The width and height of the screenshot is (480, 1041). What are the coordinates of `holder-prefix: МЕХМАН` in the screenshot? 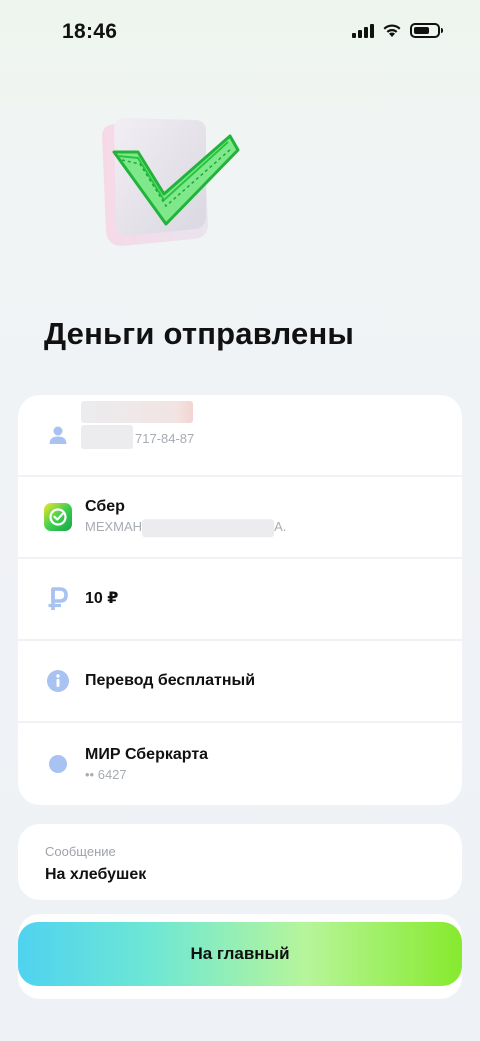 It's located at (114, 527).